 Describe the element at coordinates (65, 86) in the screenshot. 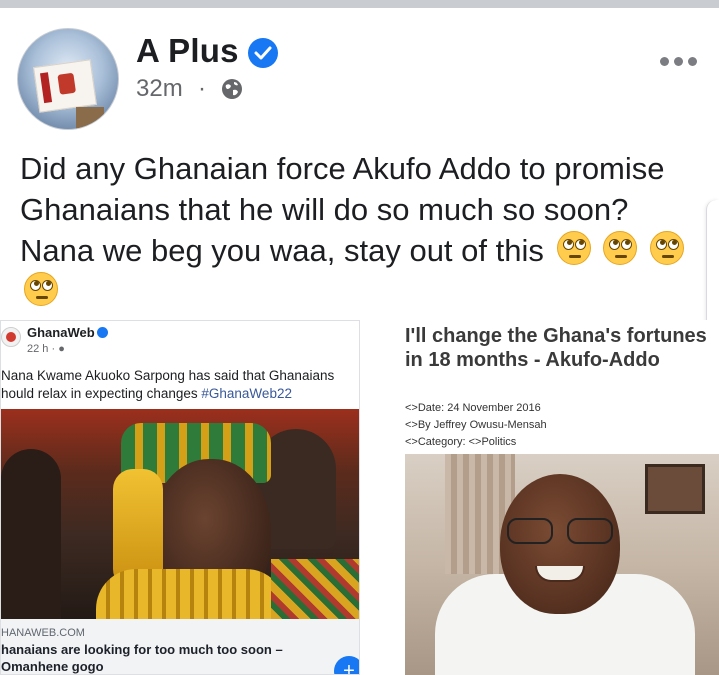

I see `avatar-flag-image` at that location.